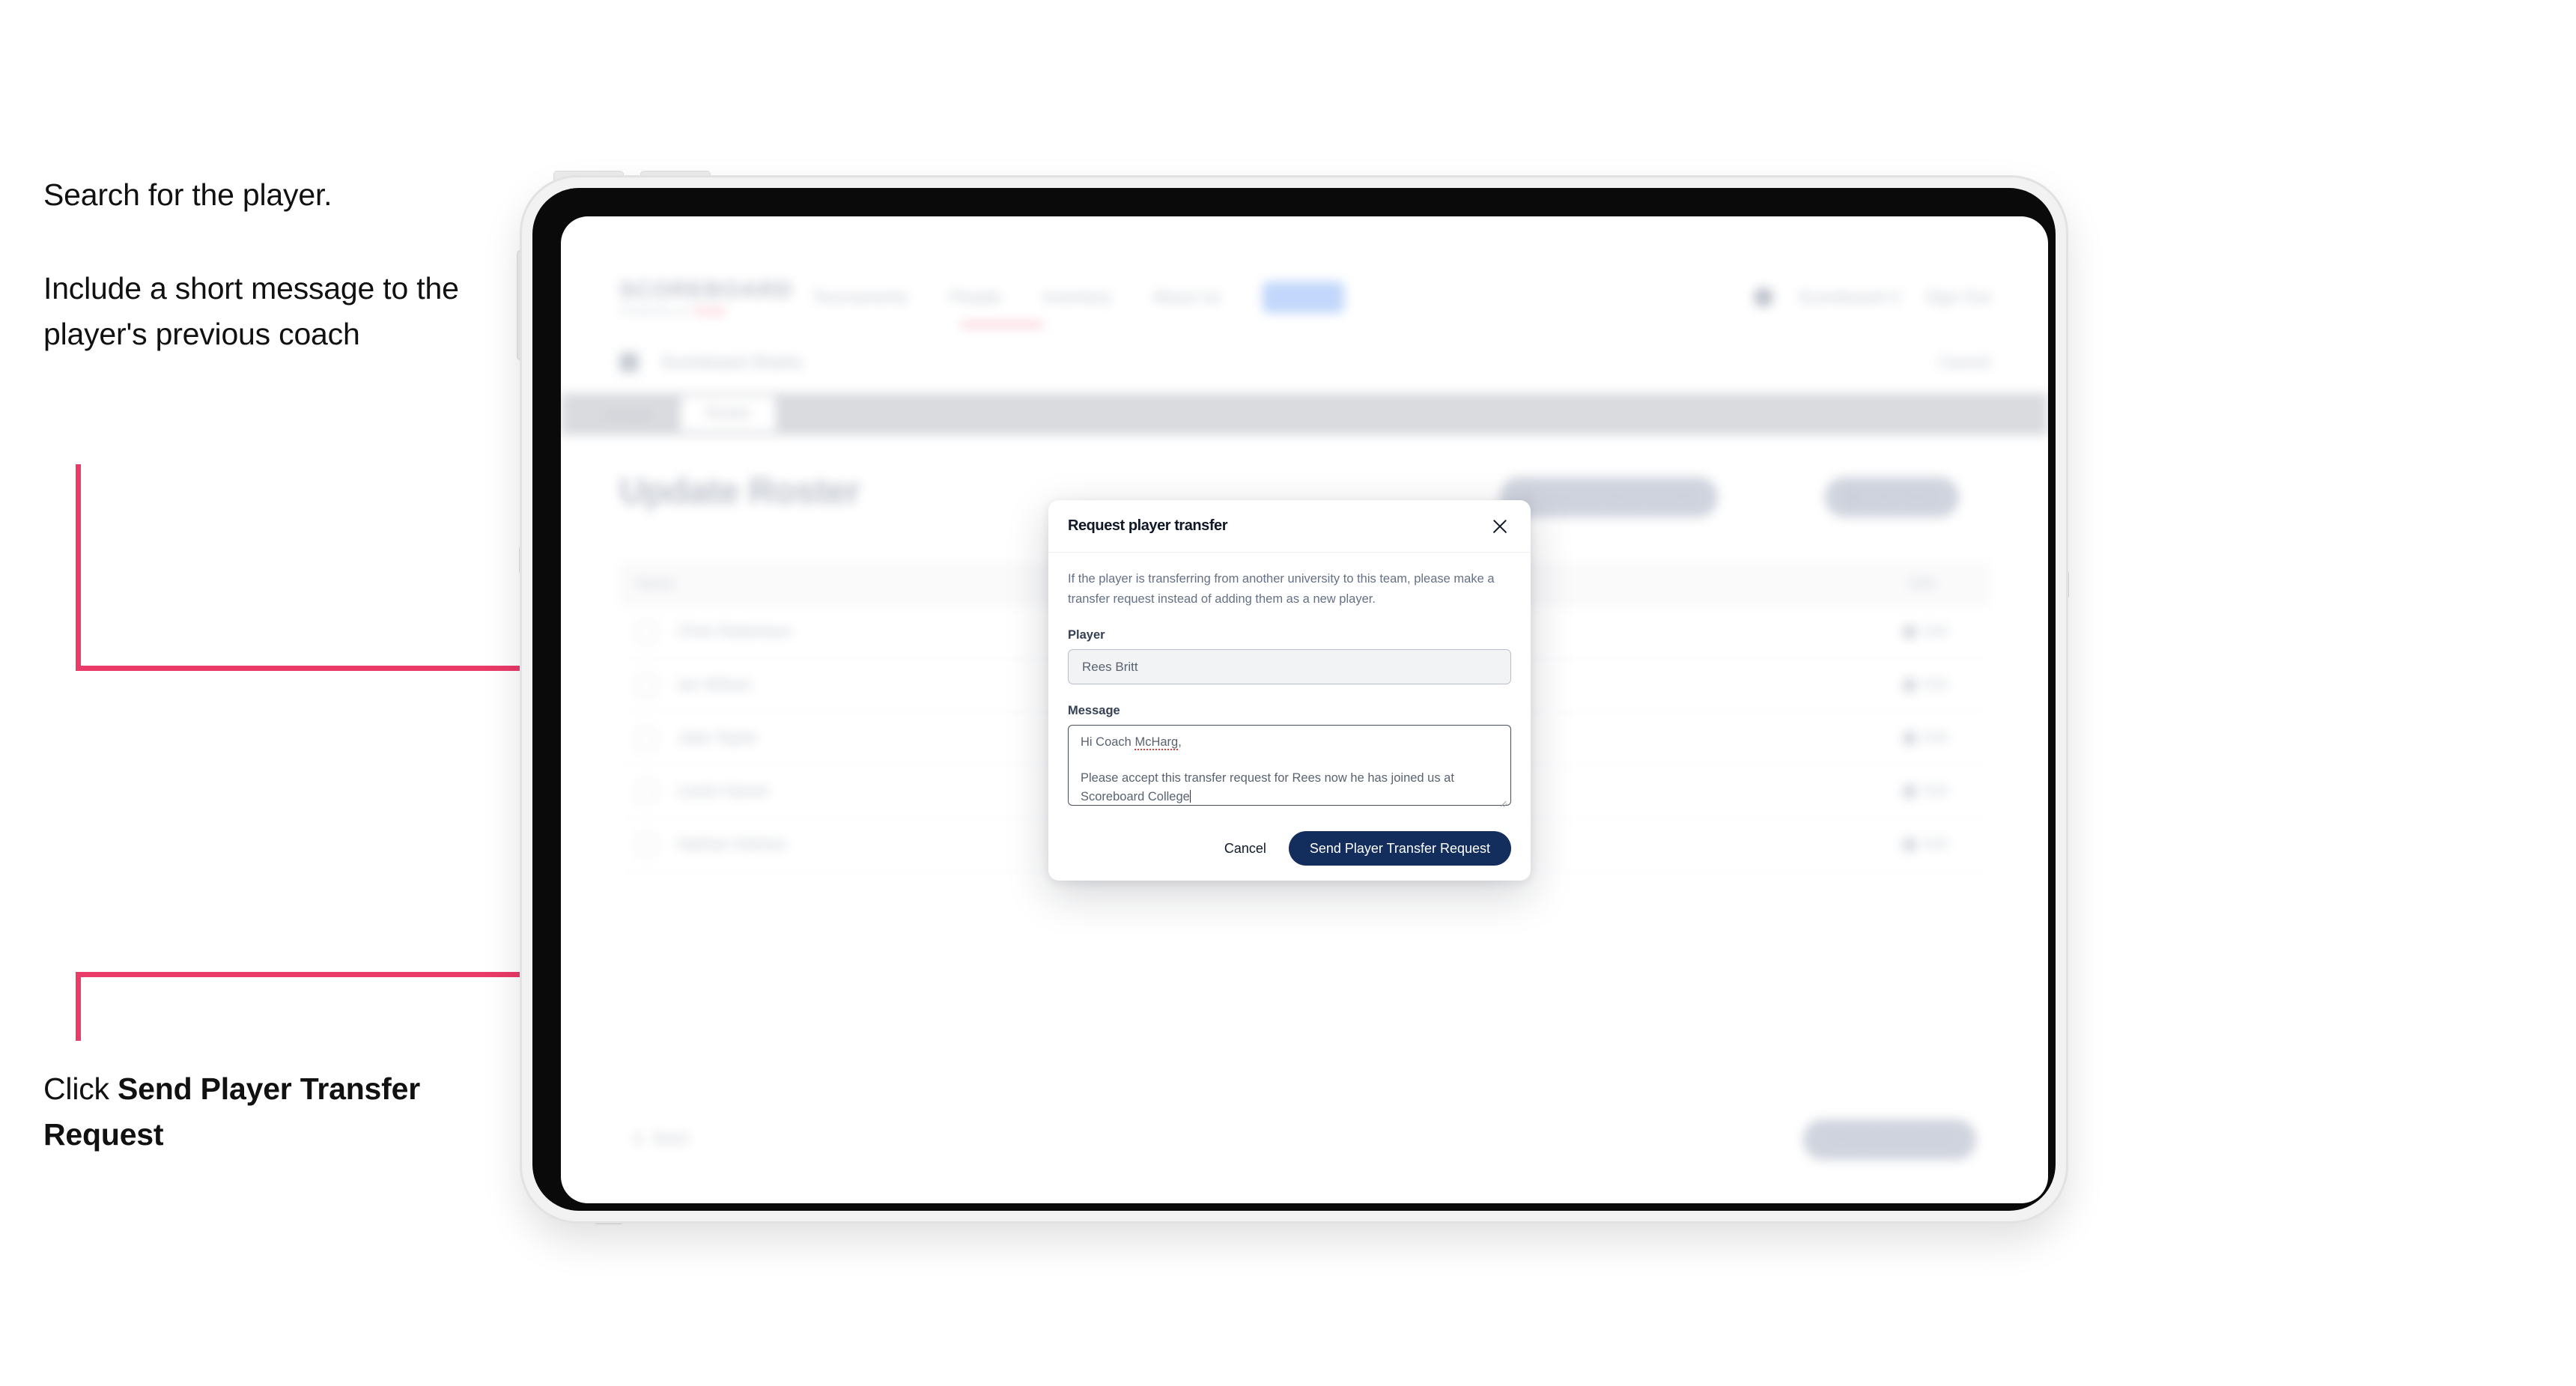 The width and height of the screenshot is (2576, 1386). What do you see at coordinates (671, 1138) in the screenshot?
I see `back-label: Back` at bounding box center [671, 1138].